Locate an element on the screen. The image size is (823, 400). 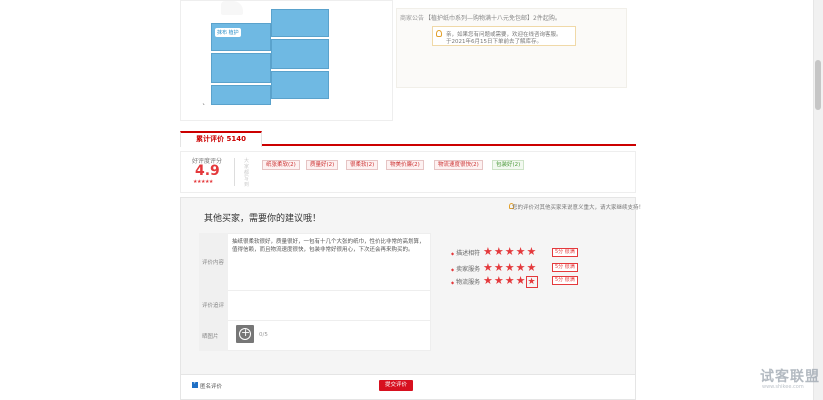
review-form-title: 其他买家，需要你的建议哦！ is located at coordinates (263, 219).